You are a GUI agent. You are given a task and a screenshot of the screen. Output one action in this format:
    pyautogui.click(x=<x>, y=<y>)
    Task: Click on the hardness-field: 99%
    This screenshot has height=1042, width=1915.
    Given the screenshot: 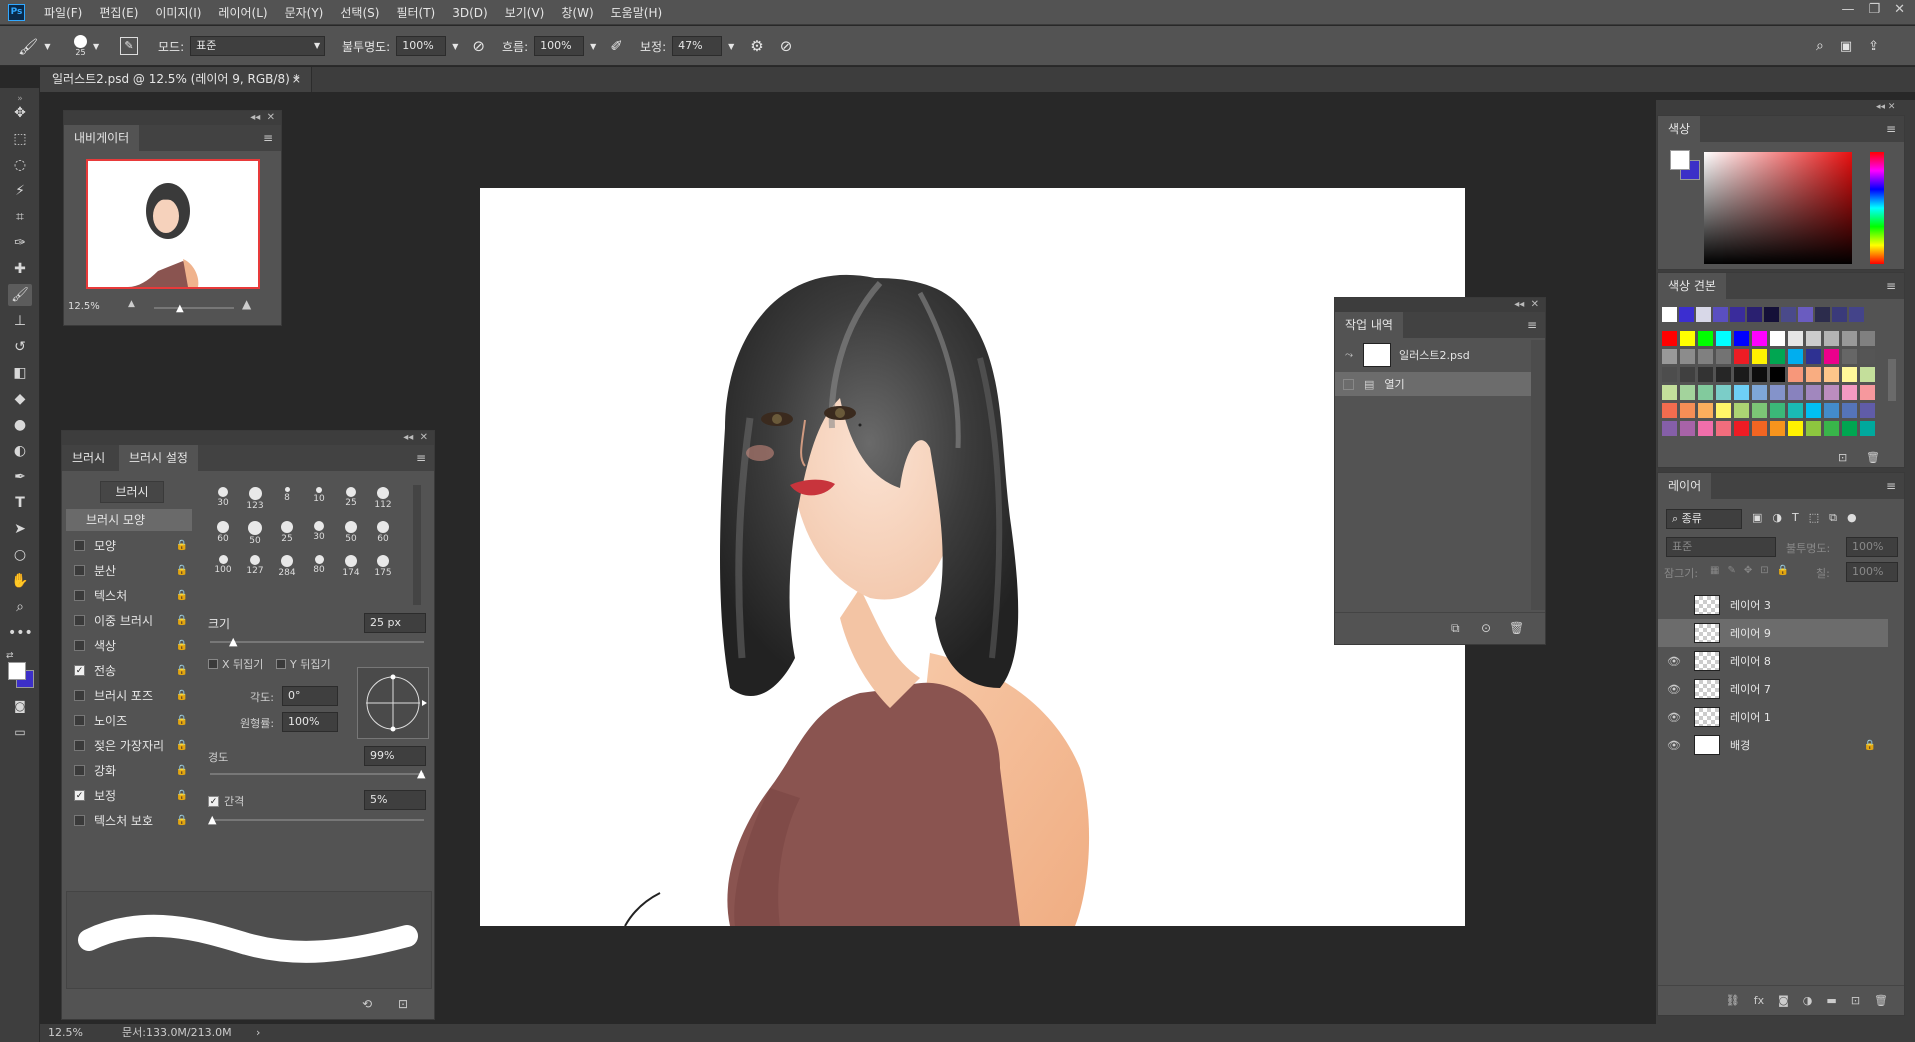 What is the action you would take?
    pyautogui.click(x=395, y=756)
    